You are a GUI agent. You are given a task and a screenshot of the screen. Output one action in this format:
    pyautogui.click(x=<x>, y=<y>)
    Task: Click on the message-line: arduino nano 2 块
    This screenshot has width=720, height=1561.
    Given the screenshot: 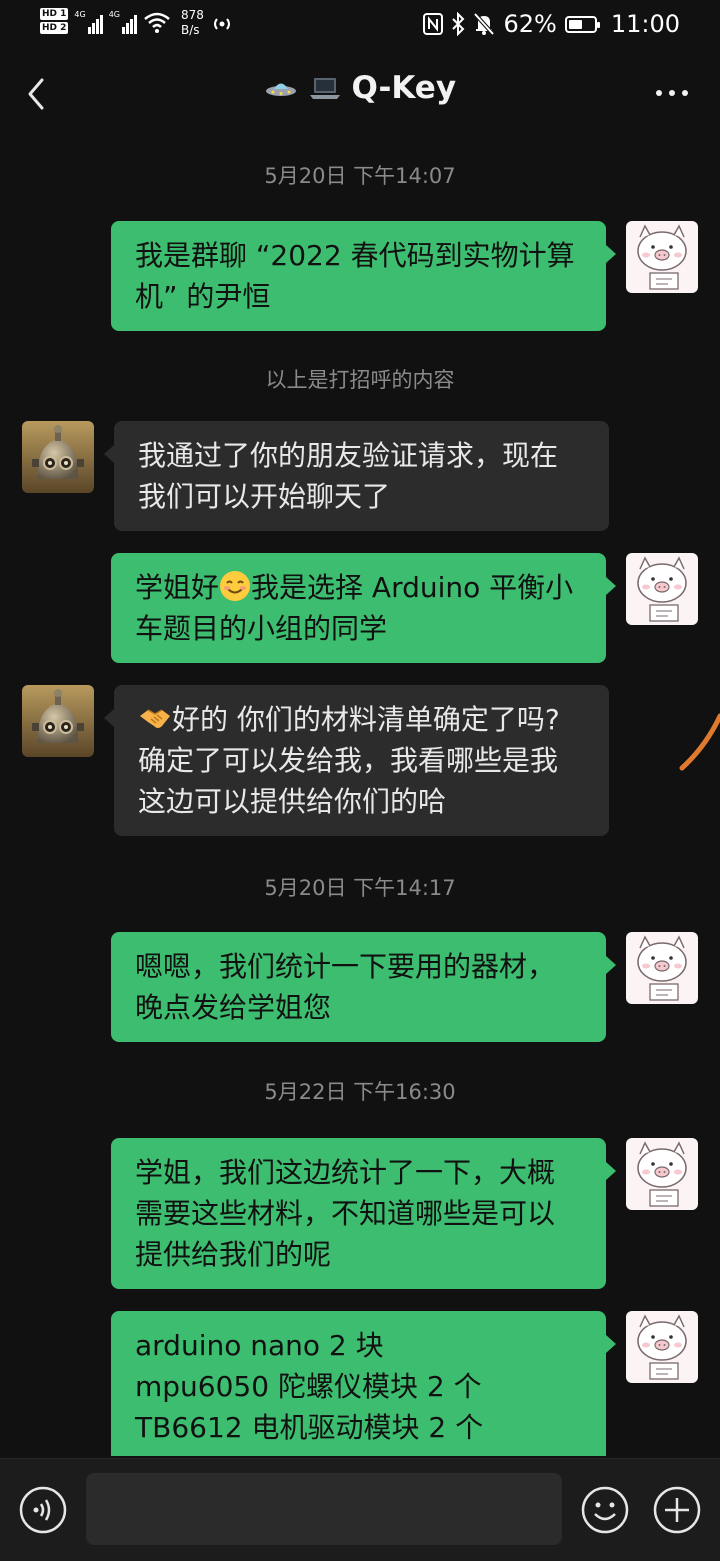 What is the action you would take?
    pyautogui.click(x=259, y=1345)
    